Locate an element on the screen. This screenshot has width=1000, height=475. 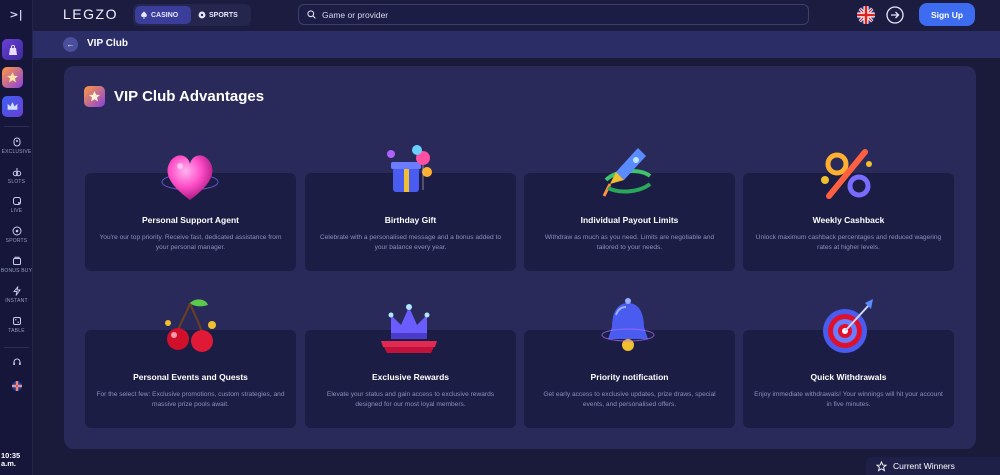
sidebar-item-table: TABLE is located at coordinates (16, 325).